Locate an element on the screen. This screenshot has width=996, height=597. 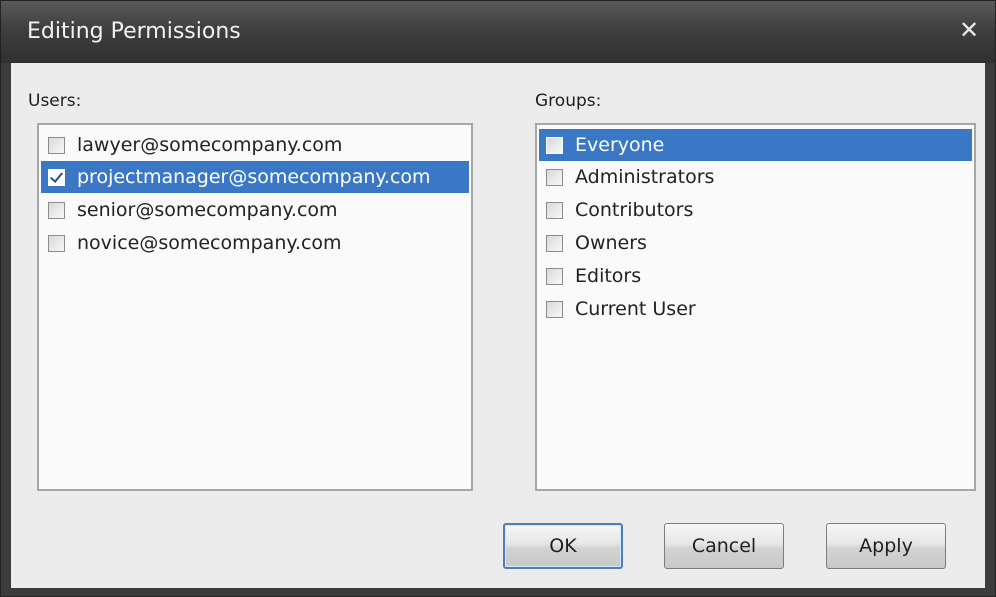
user-label: projectmanager@somecompany.com is located at coordinates (254, 177).